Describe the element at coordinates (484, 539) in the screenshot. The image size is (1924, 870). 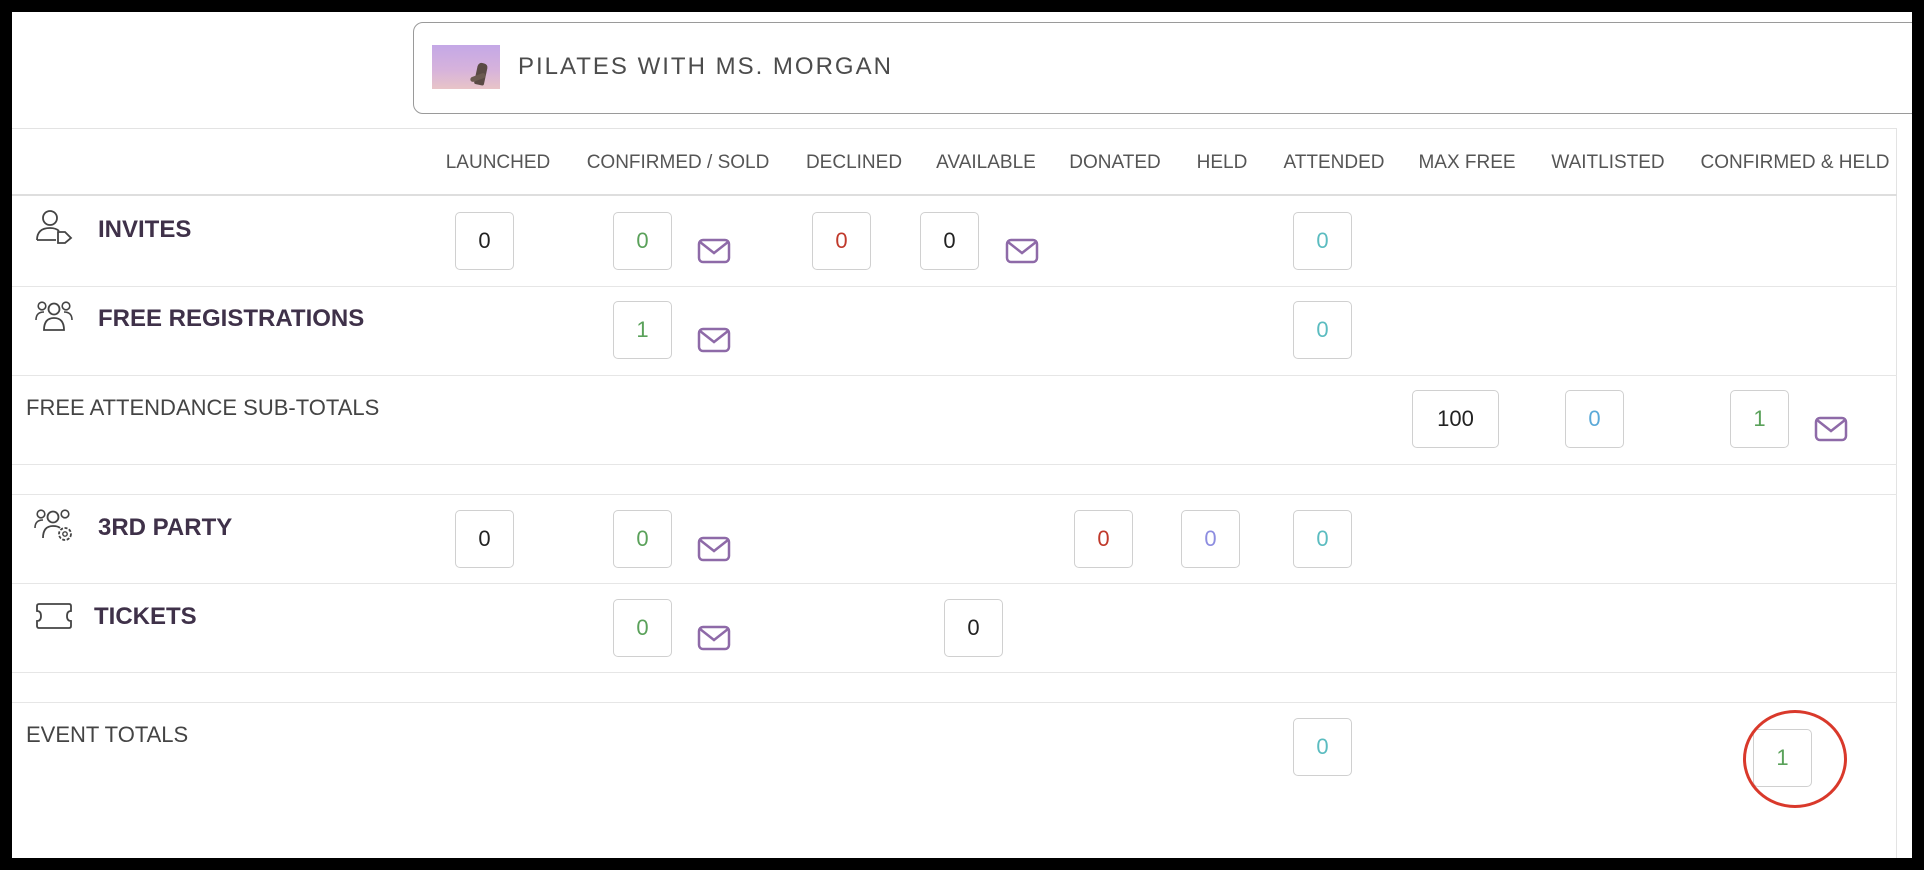
I see `third-party-launched: 0` at that location.